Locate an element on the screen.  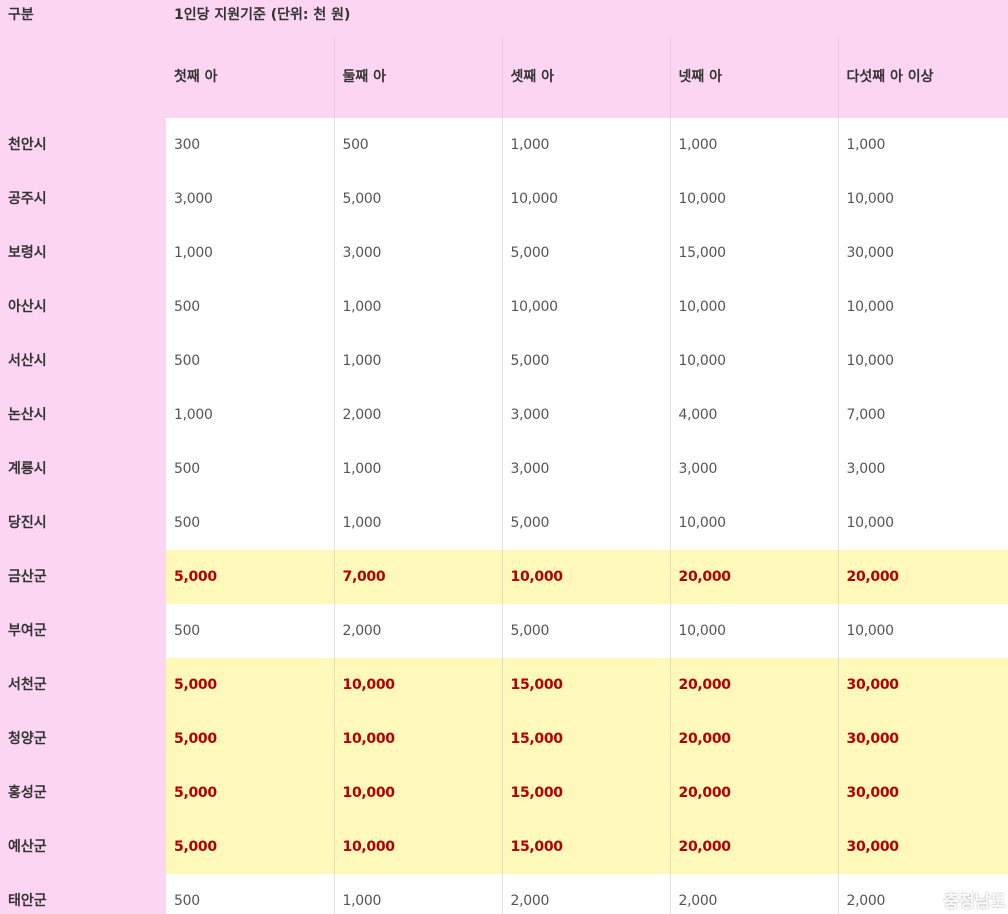
region-name: 태안군 is located at coordinates (83, 894).